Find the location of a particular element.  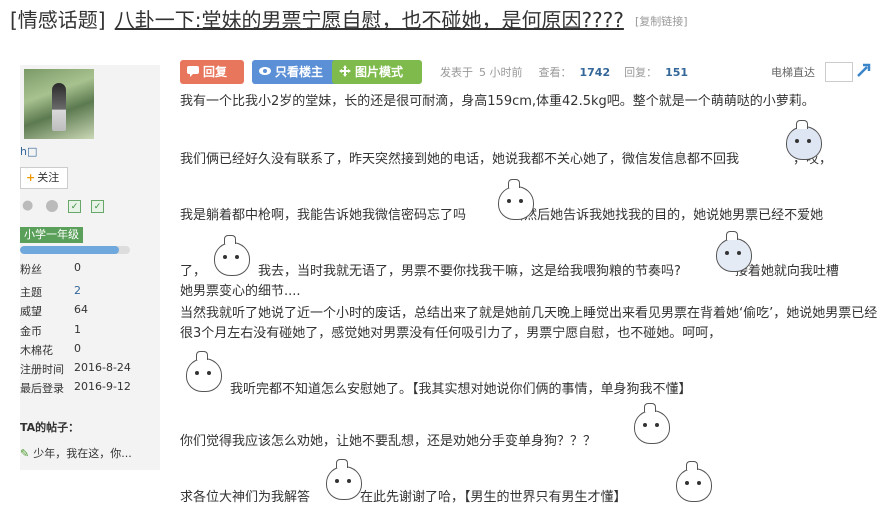

floor-jump-go-icon is located at coordinates (864, 72).